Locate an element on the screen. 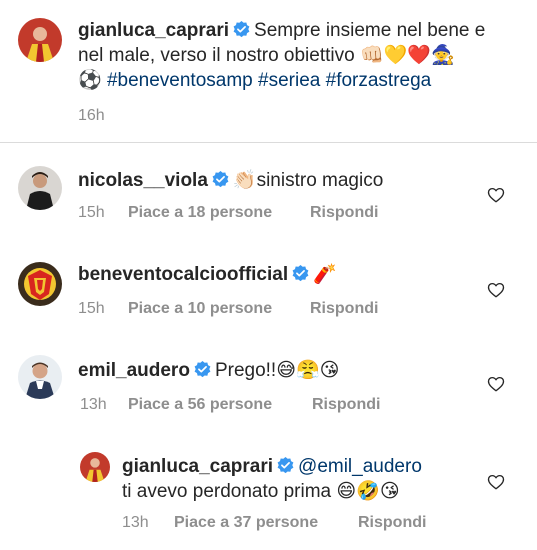 This screenshot has width=537, height=550. comment-likes-link: Piace a 10 persone is located at coordinates (219, 309).